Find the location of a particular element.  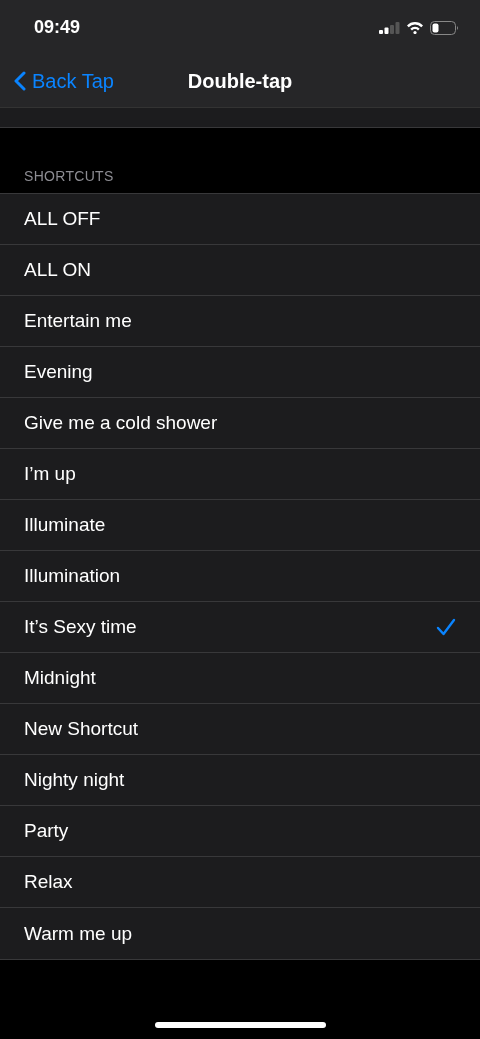

signal-icon is located at coordinates (389, 27).